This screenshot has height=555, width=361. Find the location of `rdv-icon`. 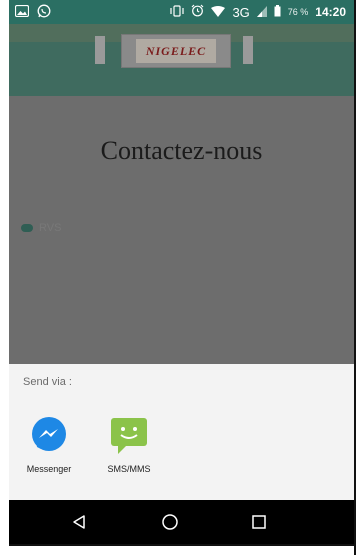

rdv-icon is located at coordinates (27, 228).